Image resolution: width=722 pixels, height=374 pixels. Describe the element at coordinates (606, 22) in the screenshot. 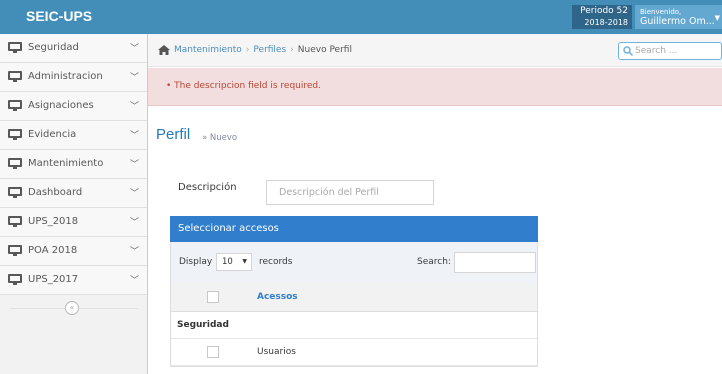

I see `period-years: 2018-2018` at that location.